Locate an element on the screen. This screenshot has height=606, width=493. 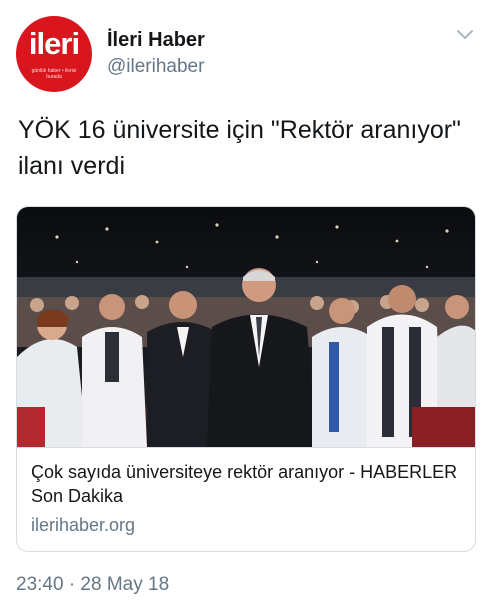
user-handle: @ilerihaber is located at coordinates (156, 67).